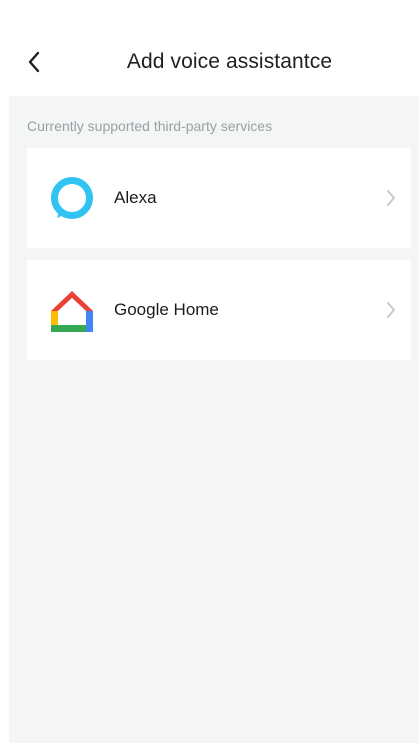  I want to click on google-home-icon, so click(72, 311).